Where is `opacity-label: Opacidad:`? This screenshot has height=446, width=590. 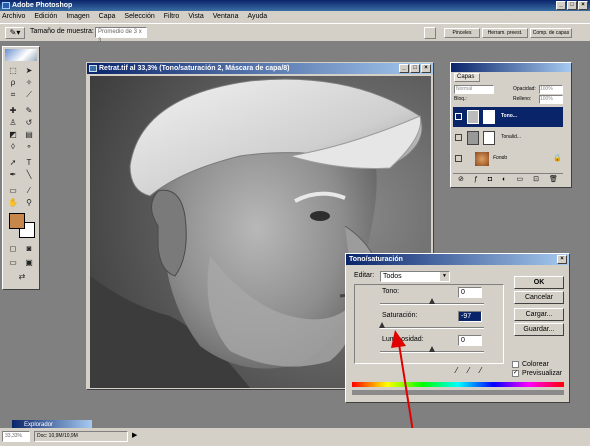 opacity-label: Opacidad: is located at coordinates (524, 89).